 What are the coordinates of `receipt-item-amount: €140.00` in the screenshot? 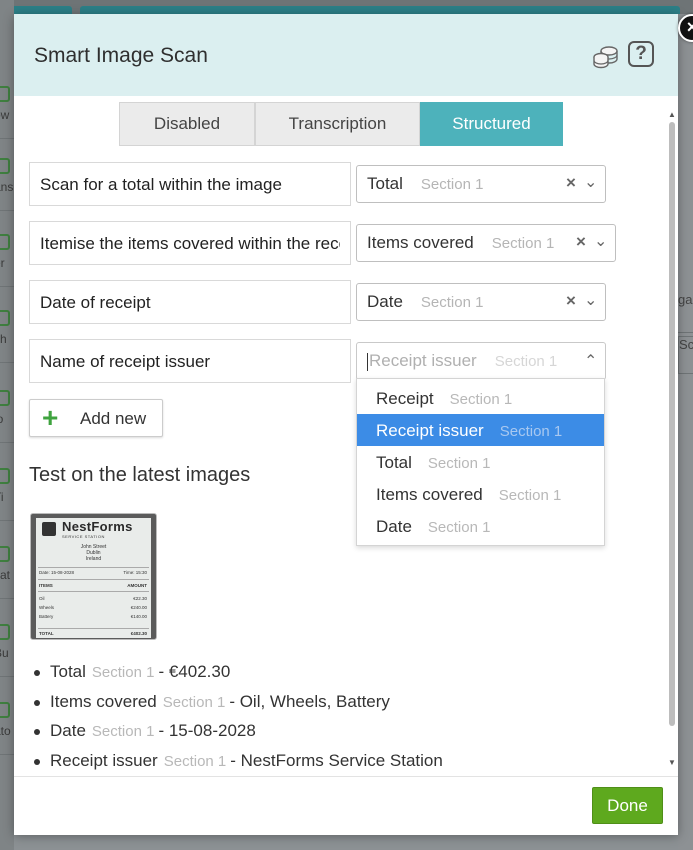 It's located at (138, 616).